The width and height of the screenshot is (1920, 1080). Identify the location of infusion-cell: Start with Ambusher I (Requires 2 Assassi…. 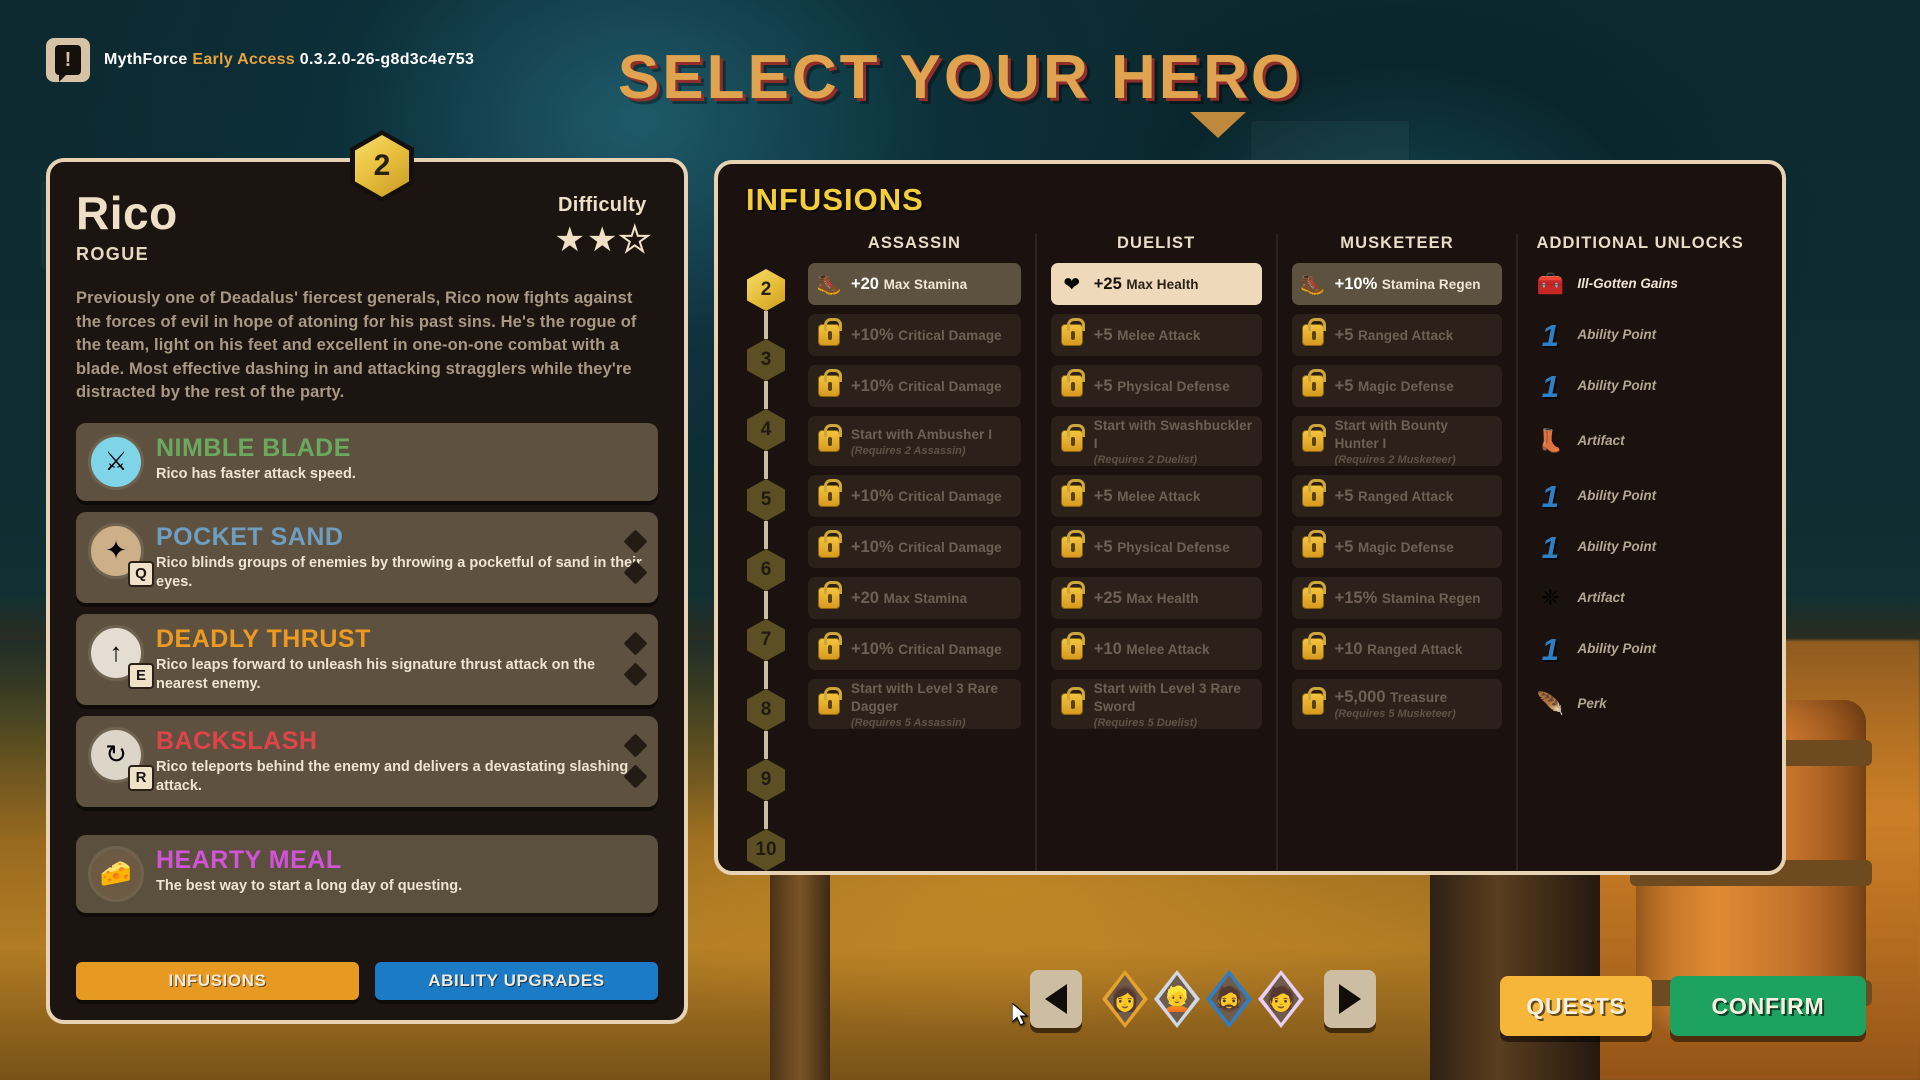
(914, 441).